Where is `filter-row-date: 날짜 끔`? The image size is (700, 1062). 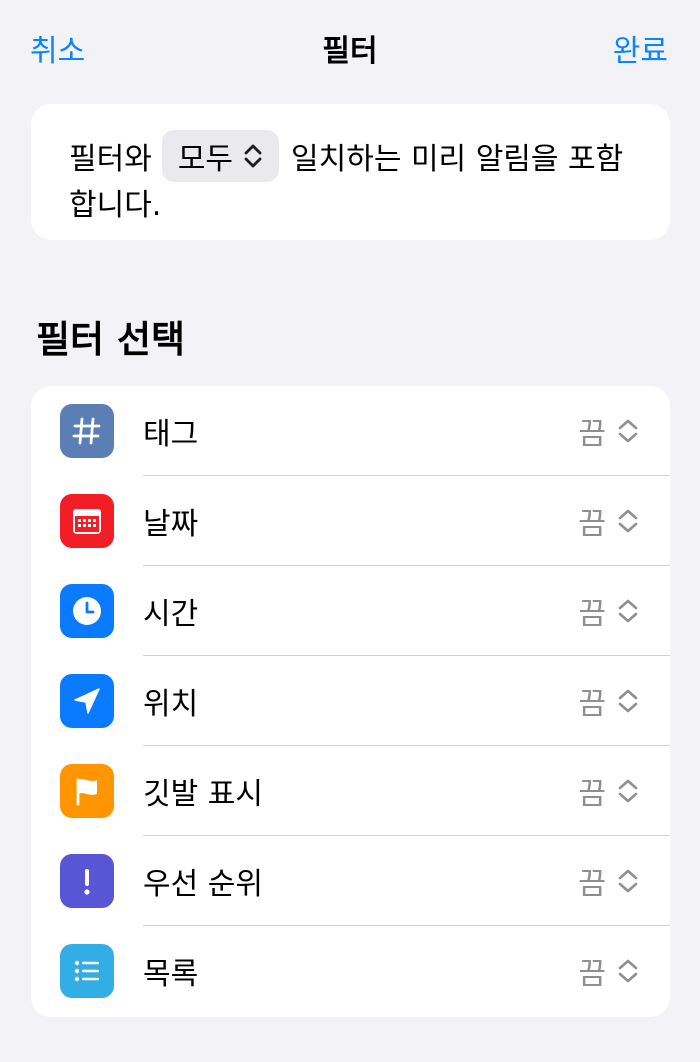
filter-row-date: 날짜 끔 is located at coordinates (350, 521).